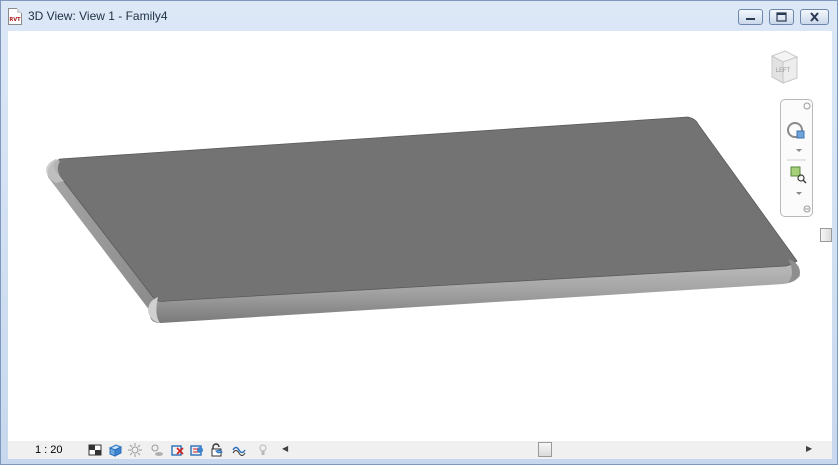  I want to click on maximize-icon, so click(781, 17).